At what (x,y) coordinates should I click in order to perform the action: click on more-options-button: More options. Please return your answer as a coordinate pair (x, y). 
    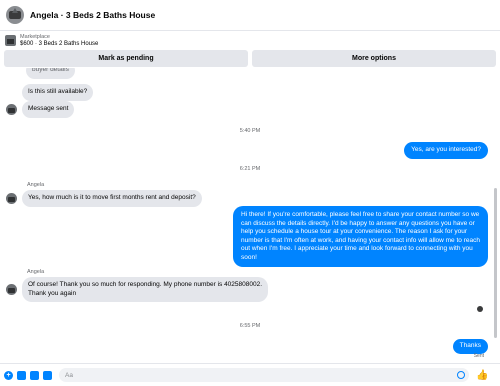
    Looking at the image, I should click on (374, 58).